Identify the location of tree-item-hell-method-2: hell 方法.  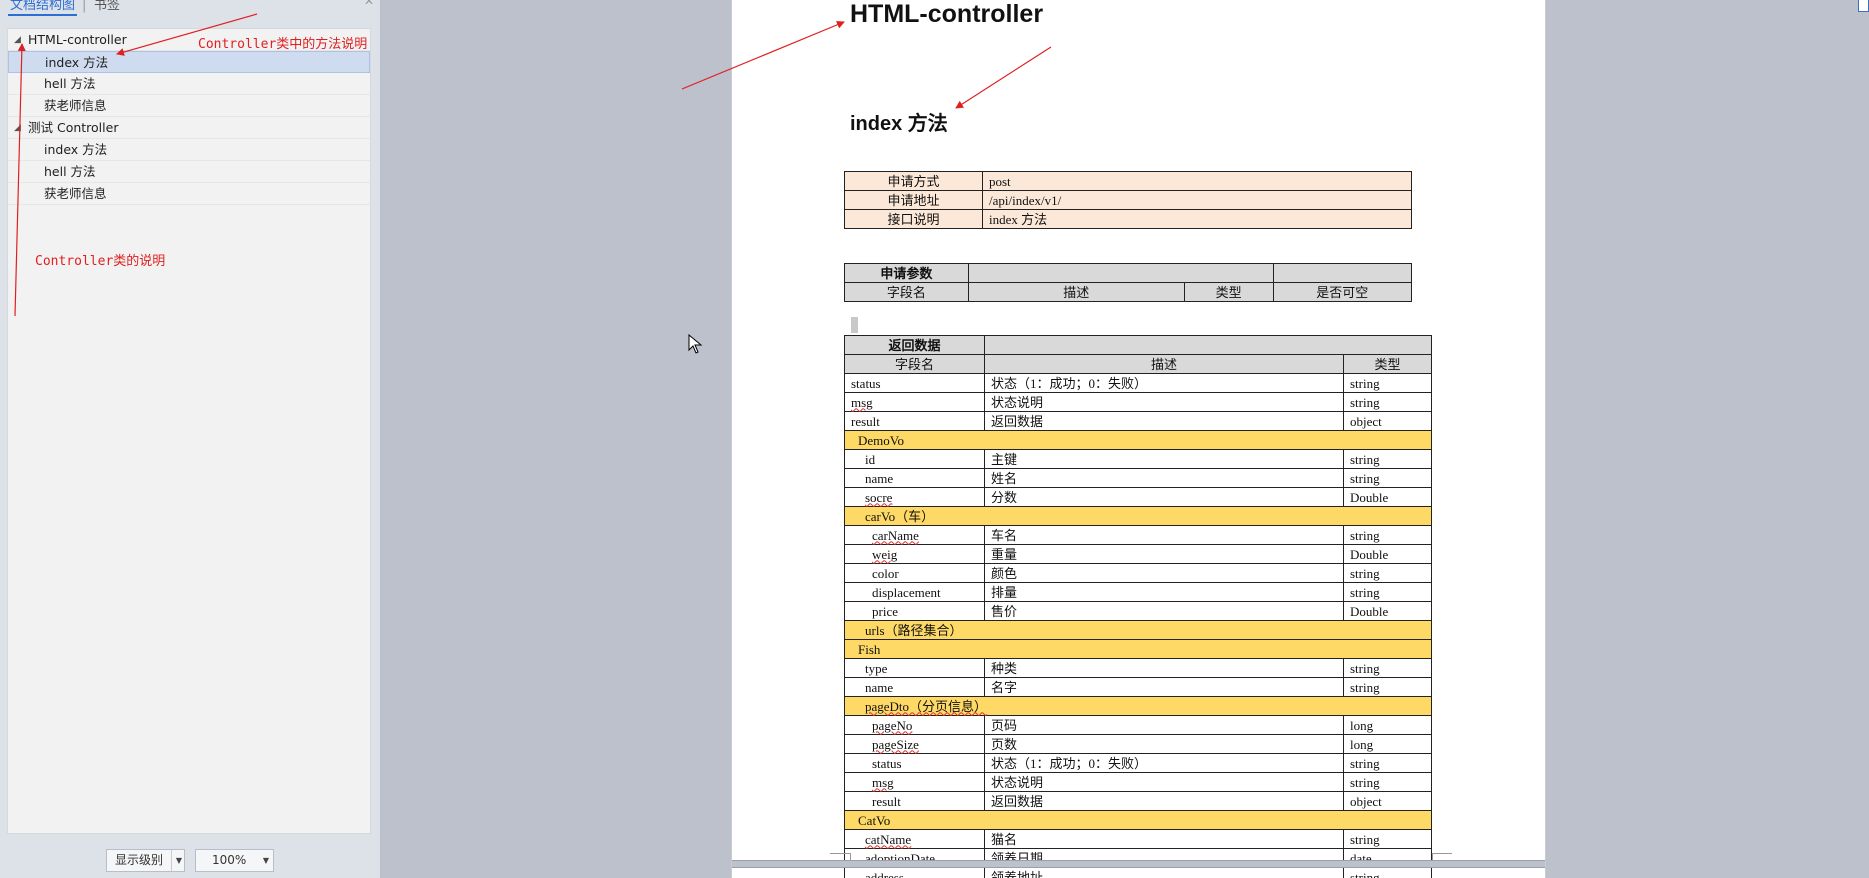
(189, 172).